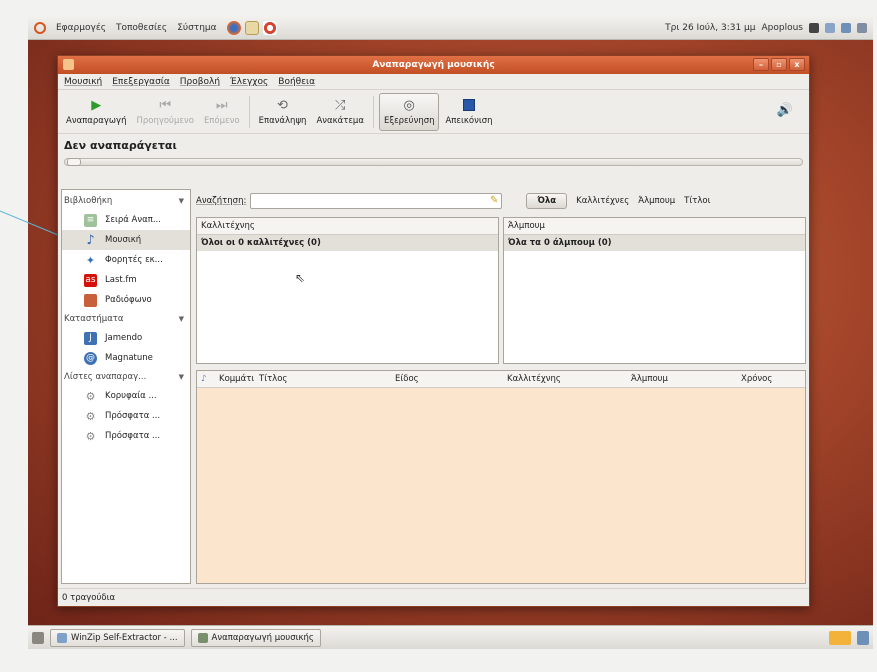 This screenshot has height=672, width=877. Describe the element at coordinates (433, 65) in the screenshot. I see `window-titlebar: Αναπαραγωγή μουσικής – ▫ x` at that location.